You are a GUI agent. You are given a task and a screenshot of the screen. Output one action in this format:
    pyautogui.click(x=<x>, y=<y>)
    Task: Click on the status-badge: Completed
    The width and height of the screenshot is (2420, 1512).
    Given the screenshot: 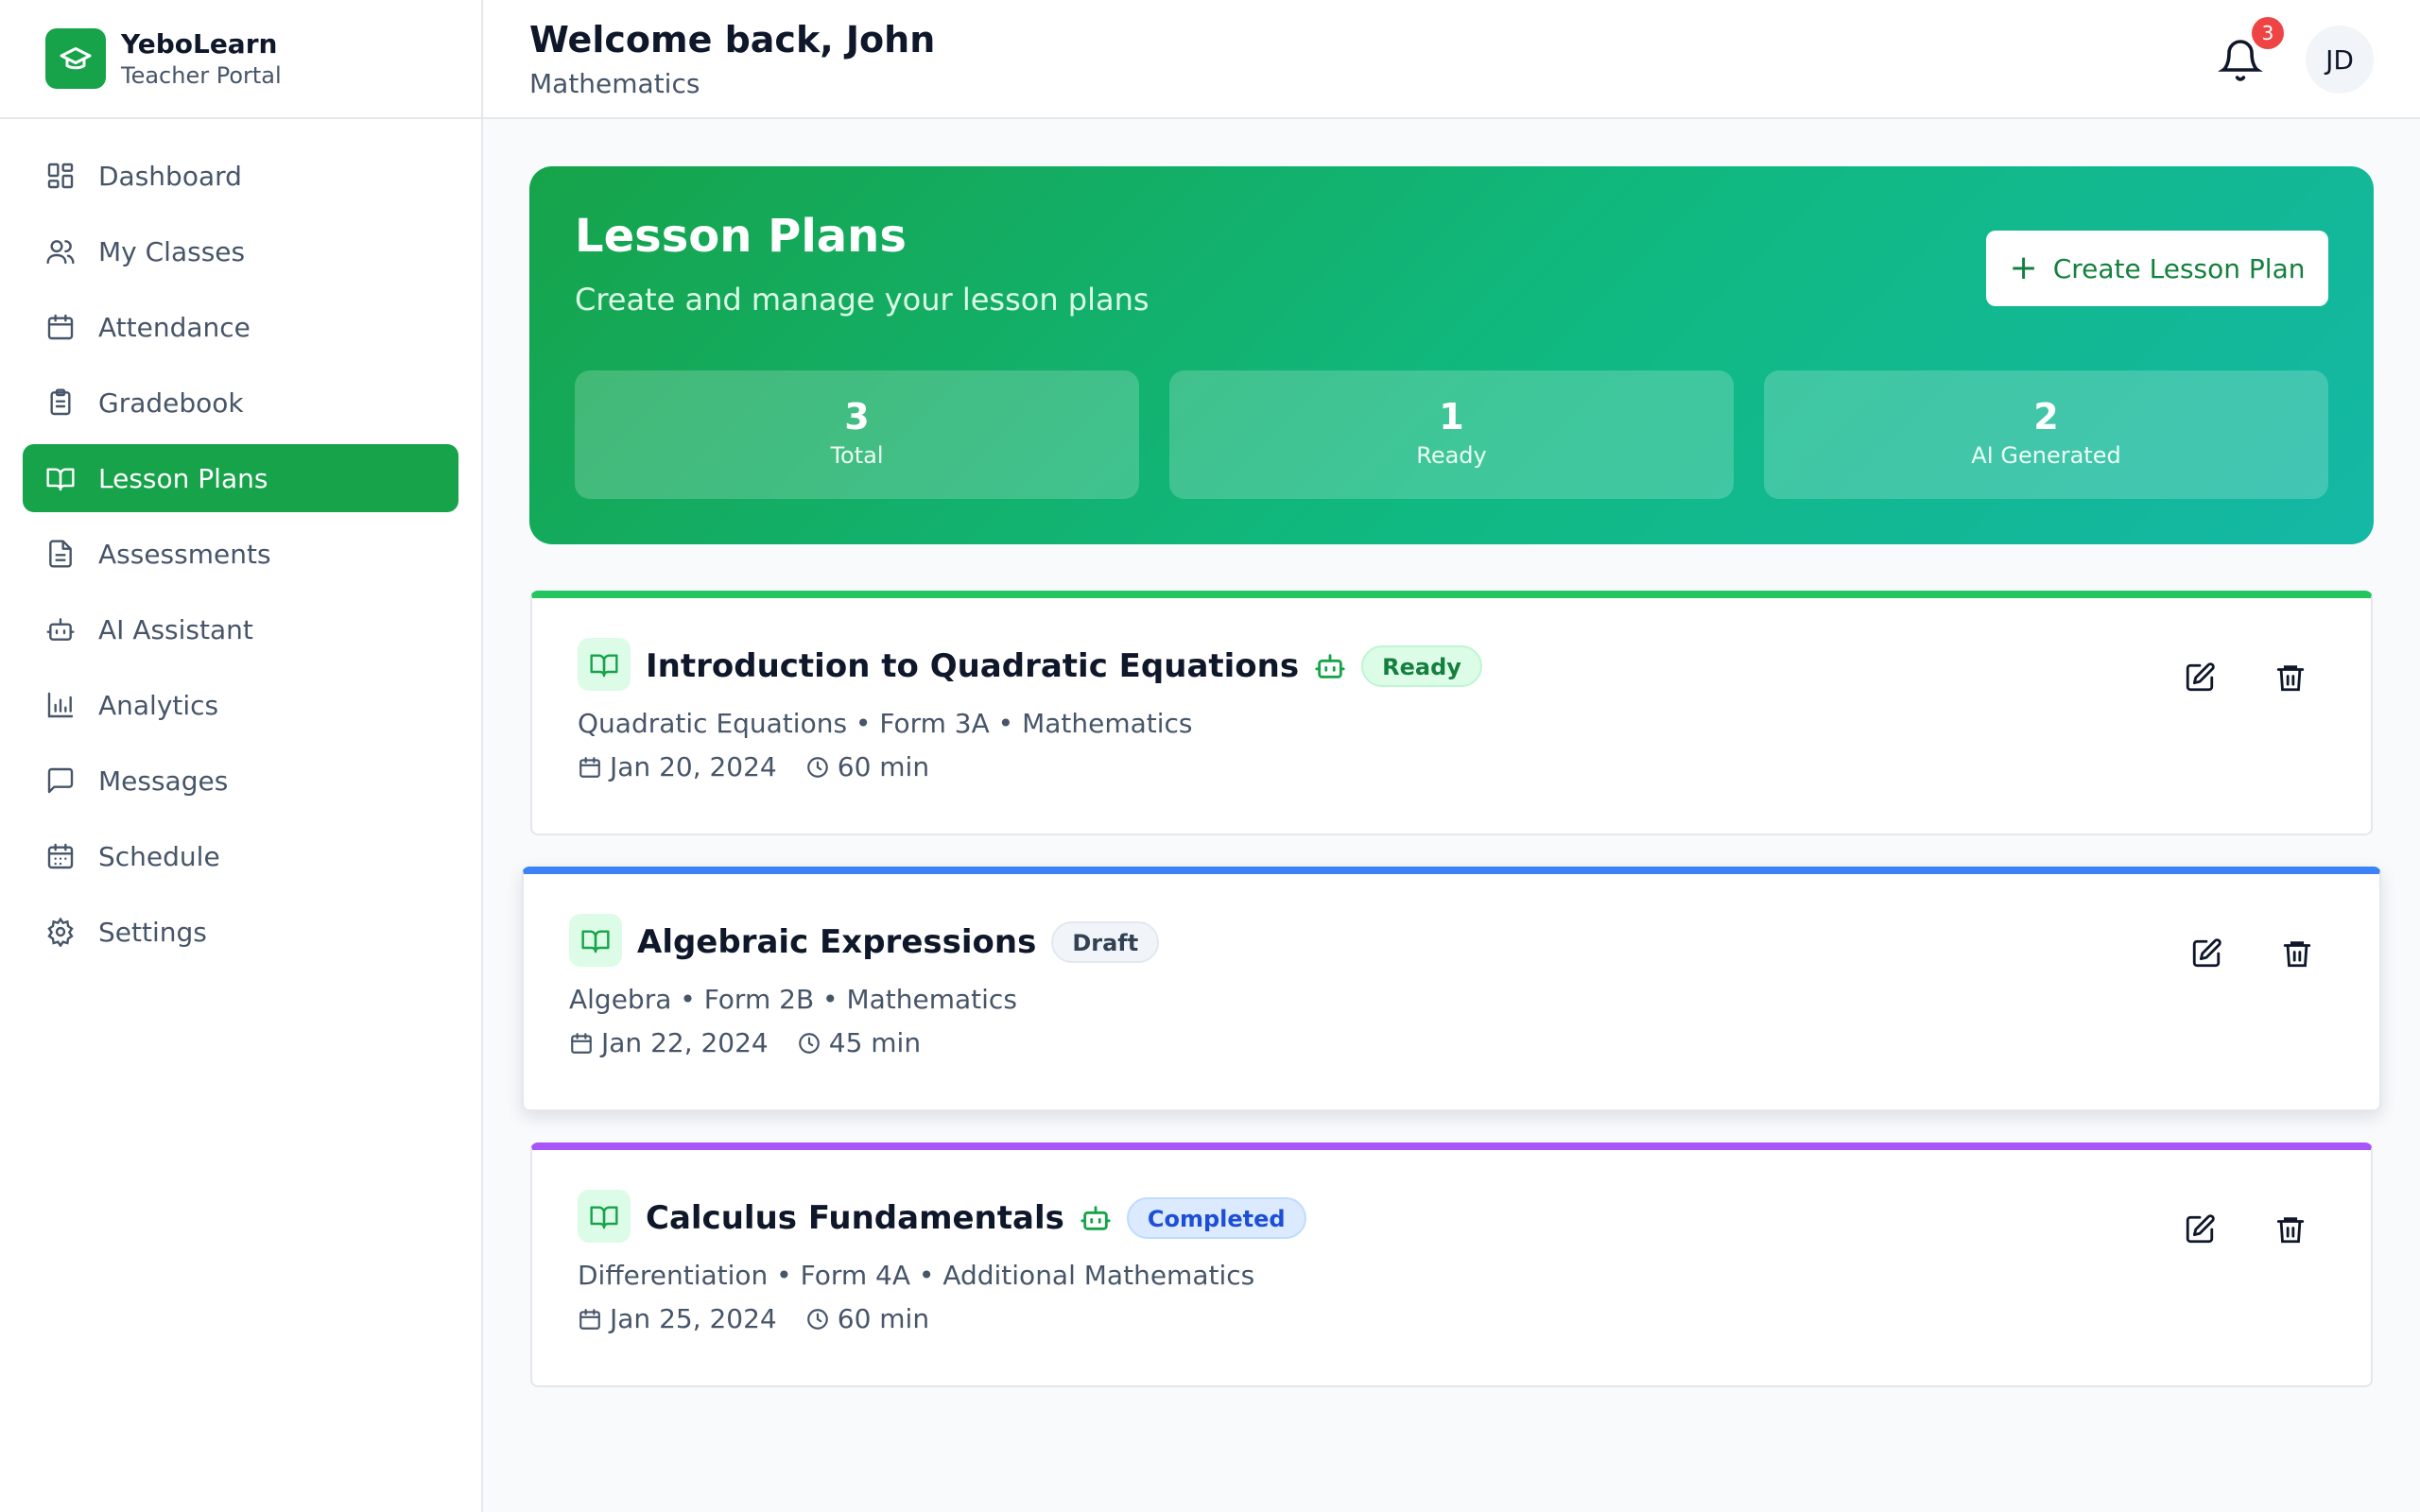 What is the action you would take?
    pyautogui.click(x=1216, y=1218)
    